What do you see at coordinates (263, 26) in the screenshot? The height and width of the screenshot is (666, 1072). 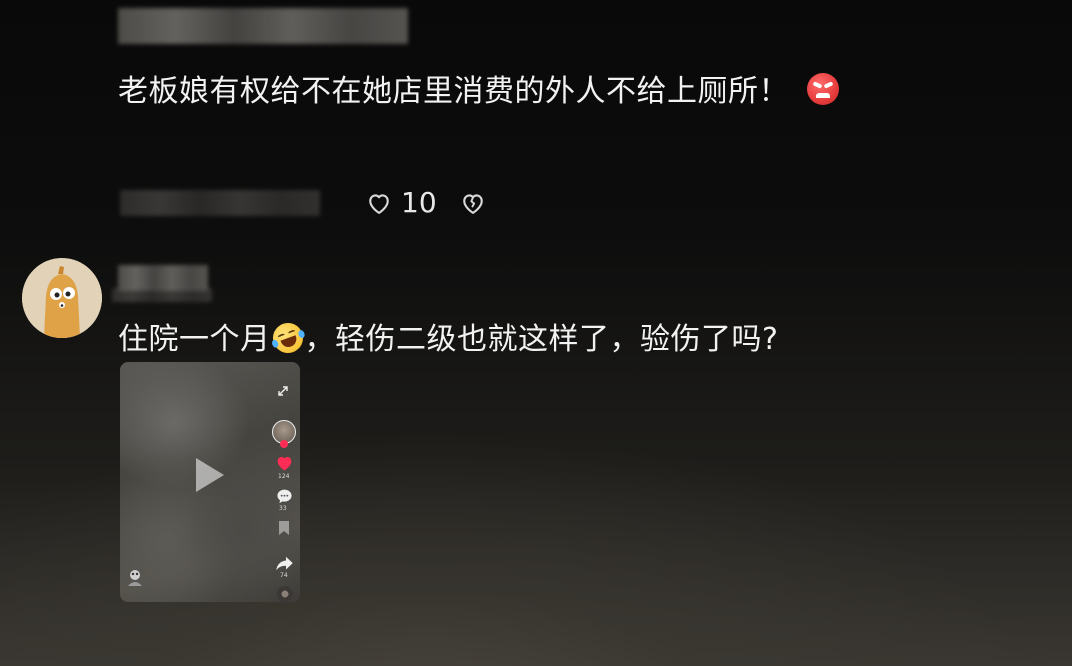 I see `comment1-username-blurred` at bounding box center [263, 26].